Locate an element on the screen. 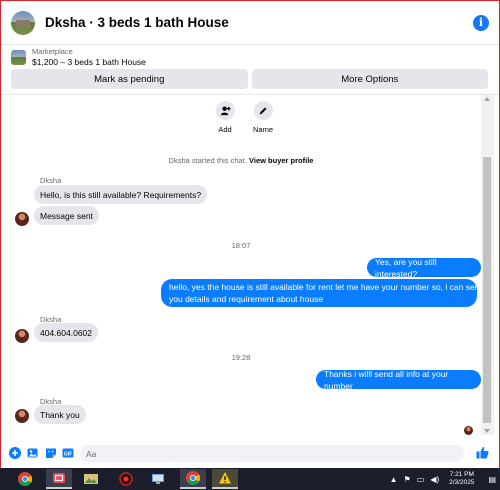  scroll-up-arrow-icon is located at coordinates (487, 99).